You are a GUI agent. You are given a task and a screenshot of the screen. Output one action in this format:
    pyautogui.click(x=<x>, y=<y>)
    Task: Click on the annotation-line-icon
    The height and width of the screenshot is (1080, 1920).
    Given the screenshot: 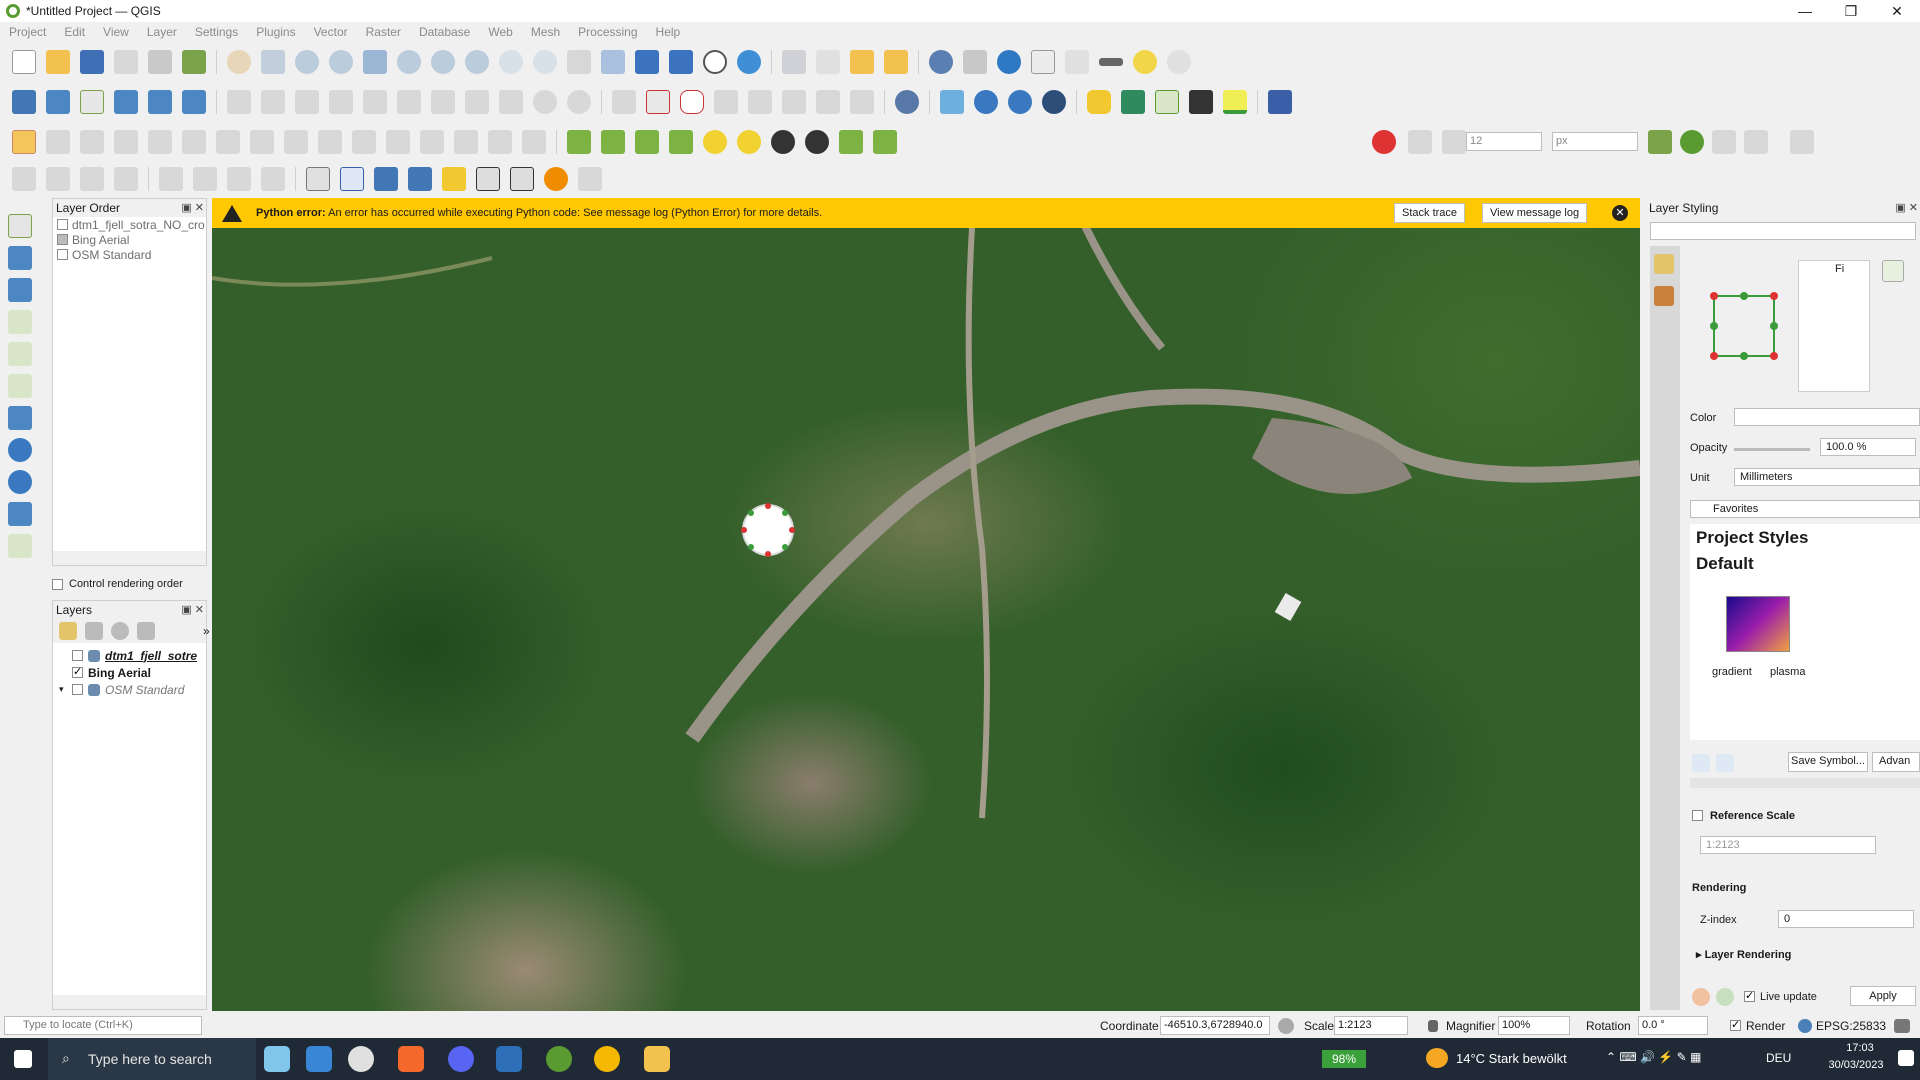 What is the action you would take?
    pyautogui.click(x=92, y=179)
    